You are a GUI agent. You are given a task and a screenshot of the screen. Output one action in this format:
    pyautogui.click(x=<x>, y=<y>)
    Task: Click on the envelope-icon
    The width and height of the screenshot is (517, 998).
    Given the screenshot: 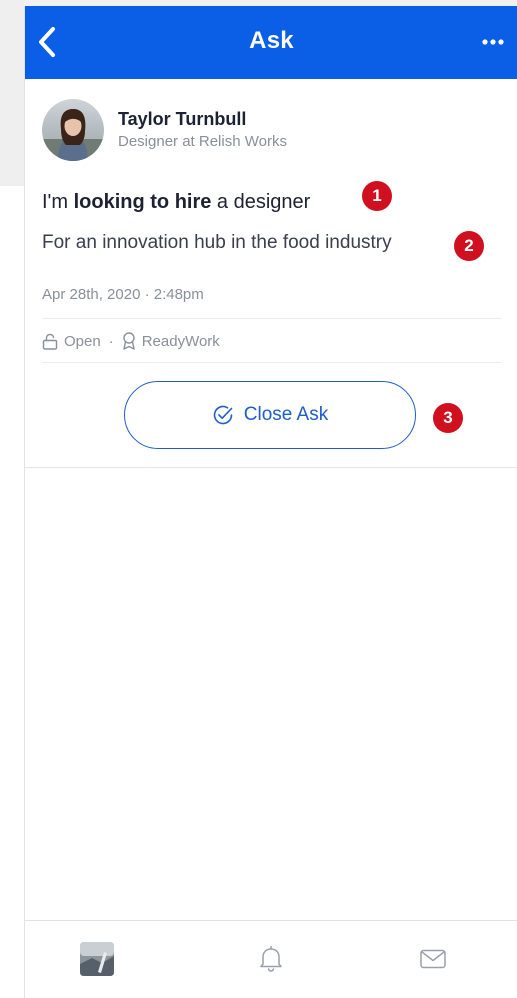 What is the action you would take?
    pyautogui.click(x=433, y=959)
    